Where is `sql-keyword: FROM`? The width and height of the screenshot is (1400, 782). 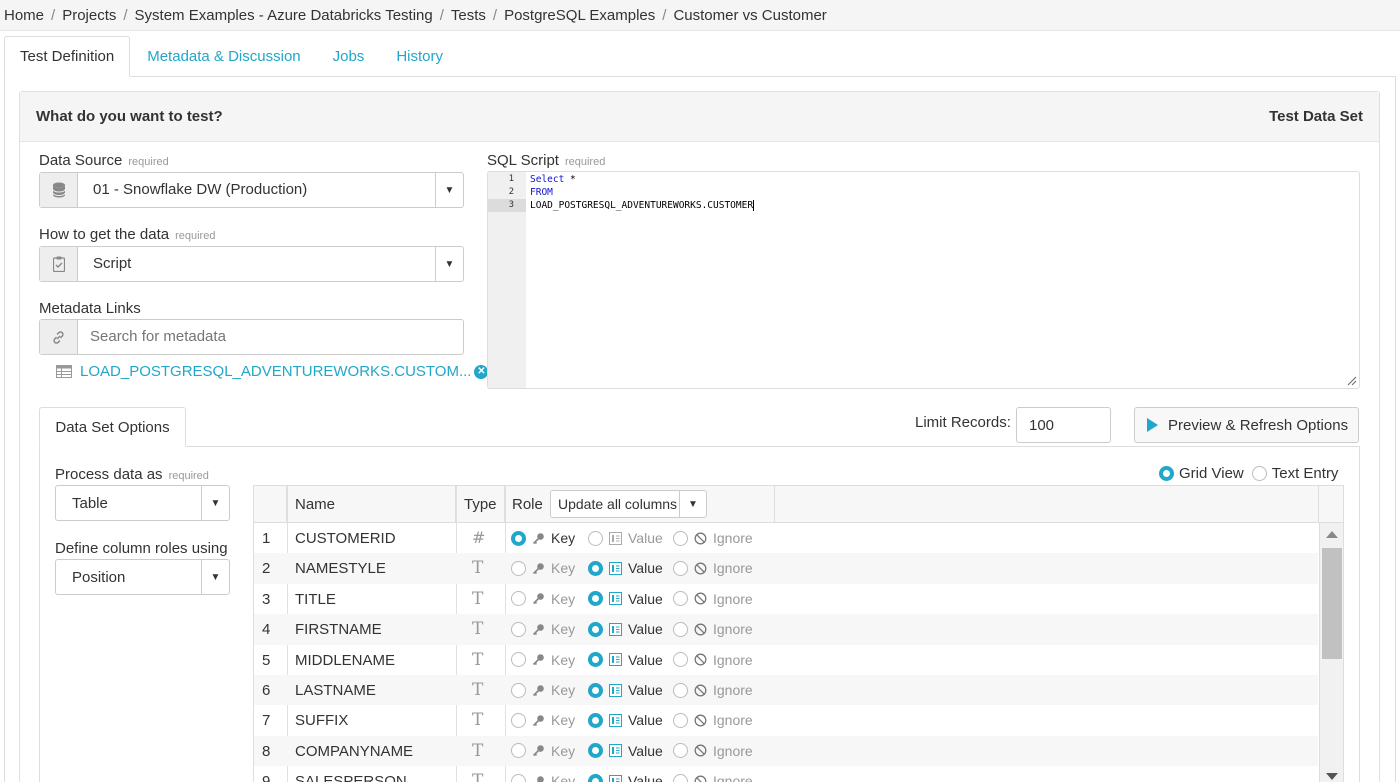 sql-keyword: FROM is located at coordinates (541, 192).